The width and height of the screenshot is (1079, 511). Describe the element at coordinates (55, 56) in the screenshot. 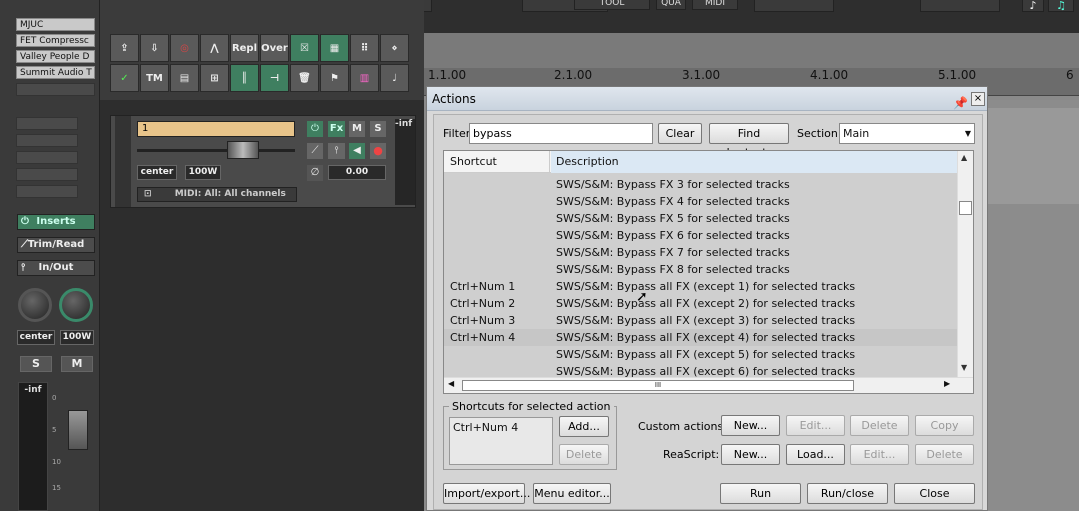

I see `fx-slot: Valley People D` at that location.